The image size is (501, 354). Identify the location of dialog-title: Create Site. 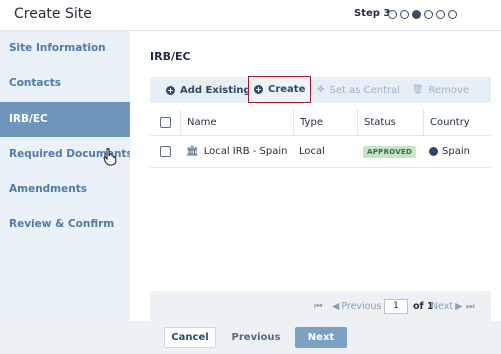
(53, 14).